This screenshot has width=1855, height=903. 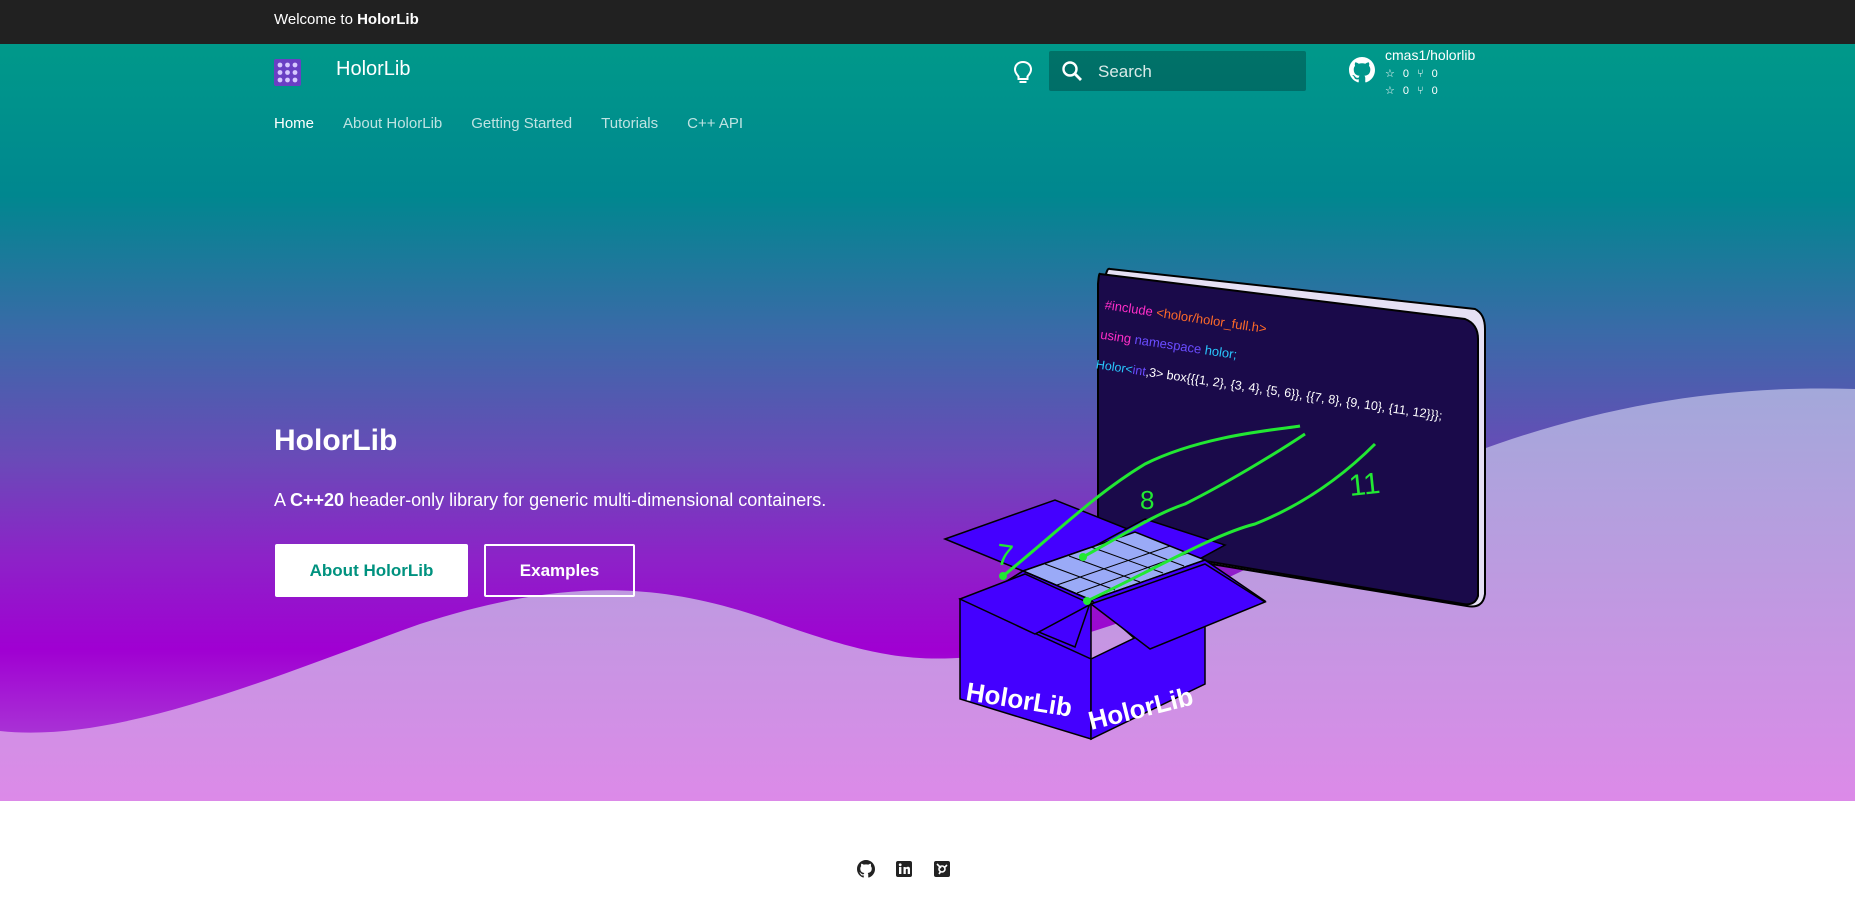 I want to click on tab-home: Home, so click(x=294, y=123).